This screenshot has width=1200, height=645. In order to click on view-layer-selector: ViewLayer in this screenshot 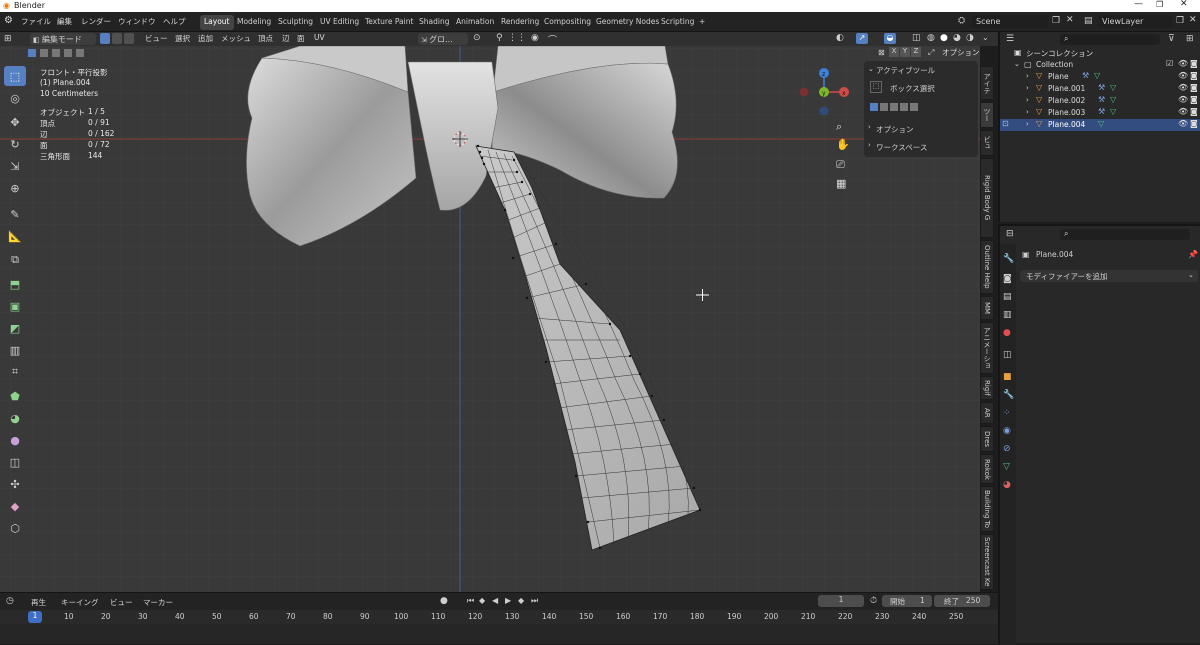, I will do `click(1135, 21)`.